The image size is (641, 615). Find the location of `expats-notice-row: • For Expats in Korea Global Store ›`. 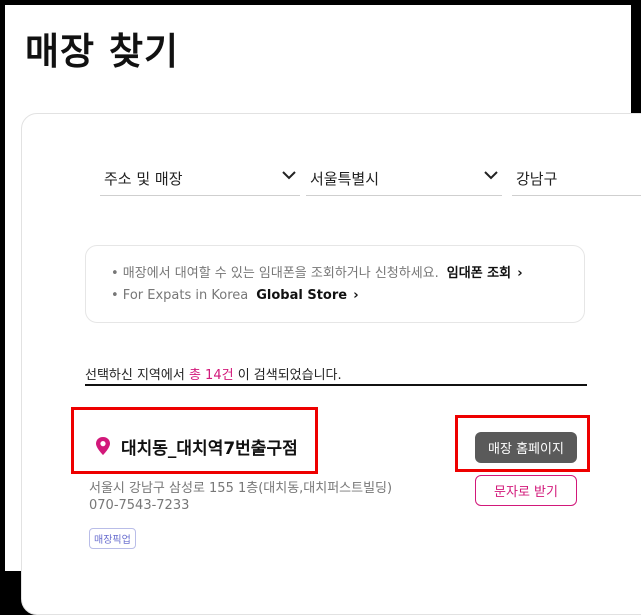

expats-notice-row: • For Expats in Korea Global Store › is located at coordinates (235, 295).